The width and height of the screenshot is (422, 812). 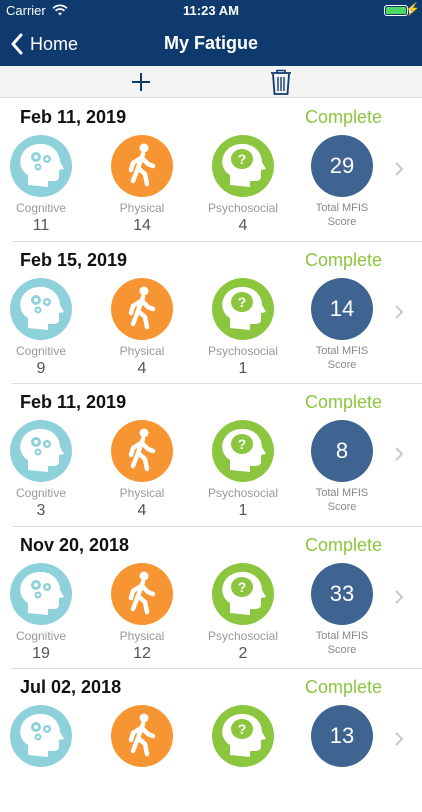 I want to click on cognitive-metric: Cognitive 19, so click(x=43, y=612).